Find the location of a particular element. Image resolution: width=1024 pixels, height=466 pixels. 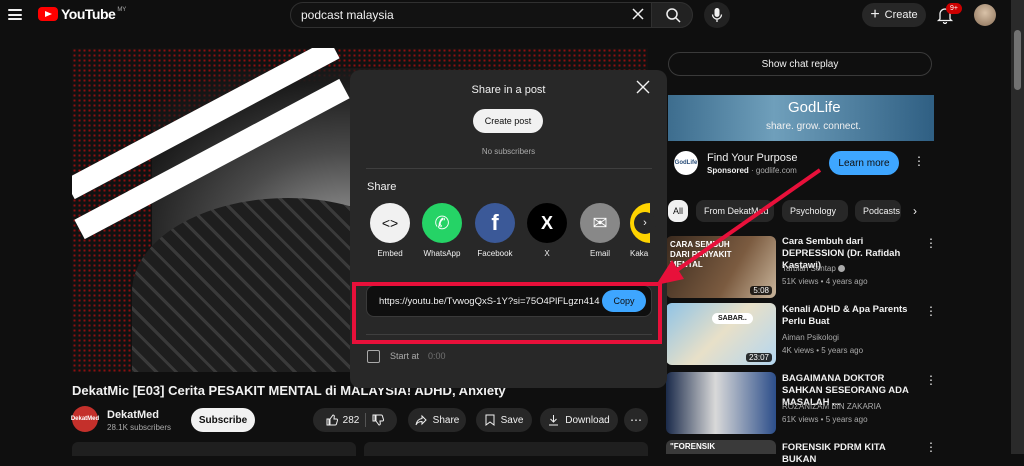

ad-more-icon: ⋮ is located at coordinates (919, 161).